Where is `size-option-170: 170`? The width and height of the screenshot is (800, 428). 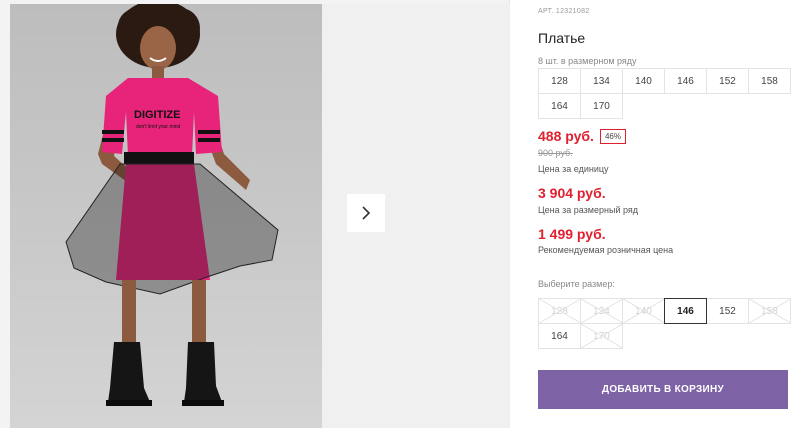
size-option-170: 170 is located at coordinates (601, 336).